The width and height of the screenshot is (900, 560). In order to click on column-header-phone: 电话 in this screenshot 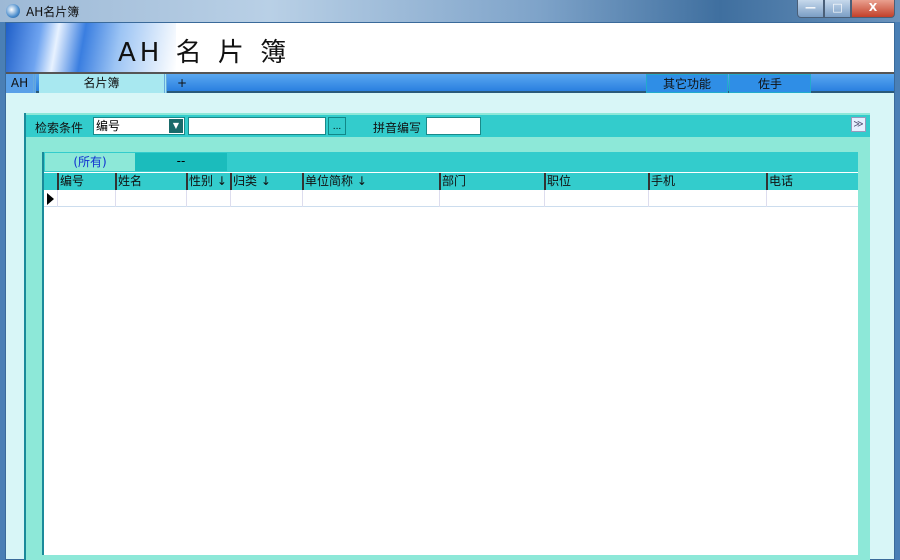, I will do `click(812, 181)`.